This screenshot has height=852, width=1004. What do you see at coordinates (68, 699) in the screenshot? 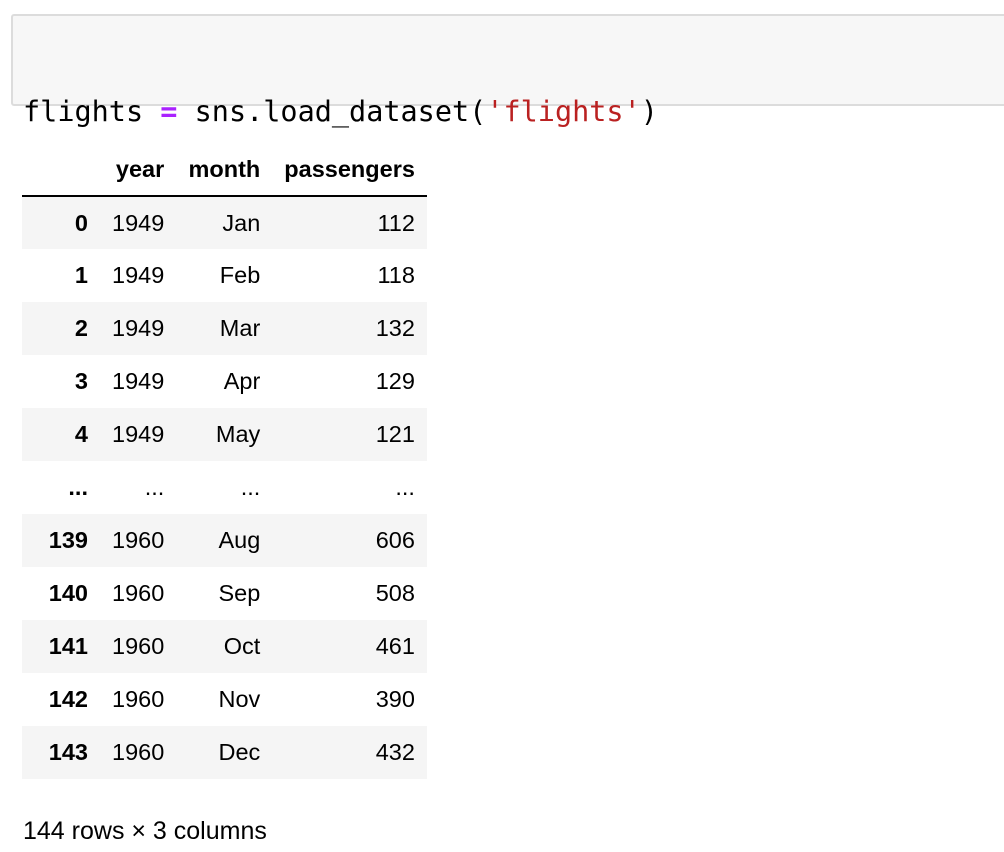
I see `row-index-cell: 142` at bounding box center [68, 699].